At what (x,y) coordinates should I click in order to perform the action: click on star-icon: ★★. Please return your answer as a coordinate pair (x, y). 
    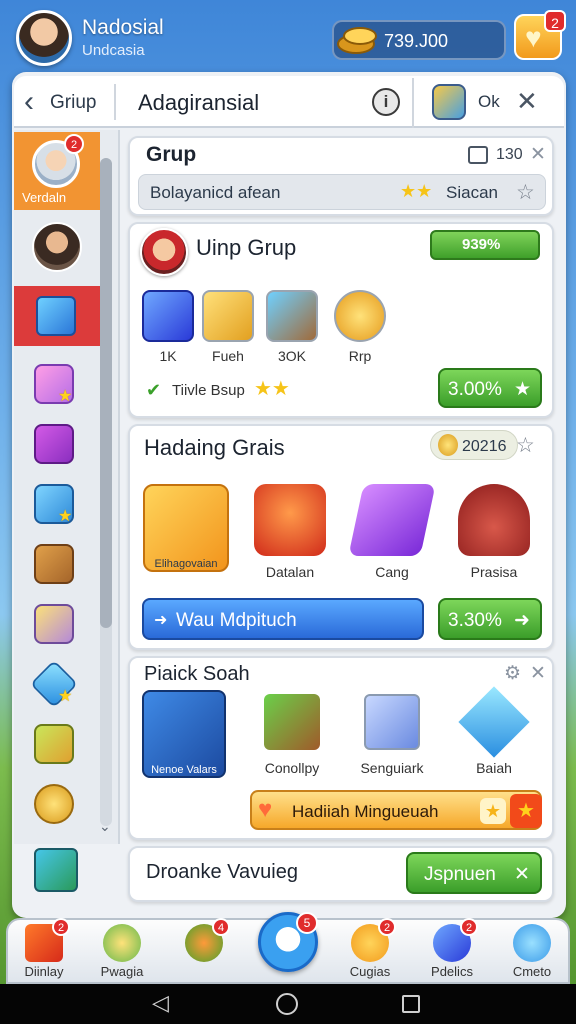
    Looking at the image, I should click on (416, 191).